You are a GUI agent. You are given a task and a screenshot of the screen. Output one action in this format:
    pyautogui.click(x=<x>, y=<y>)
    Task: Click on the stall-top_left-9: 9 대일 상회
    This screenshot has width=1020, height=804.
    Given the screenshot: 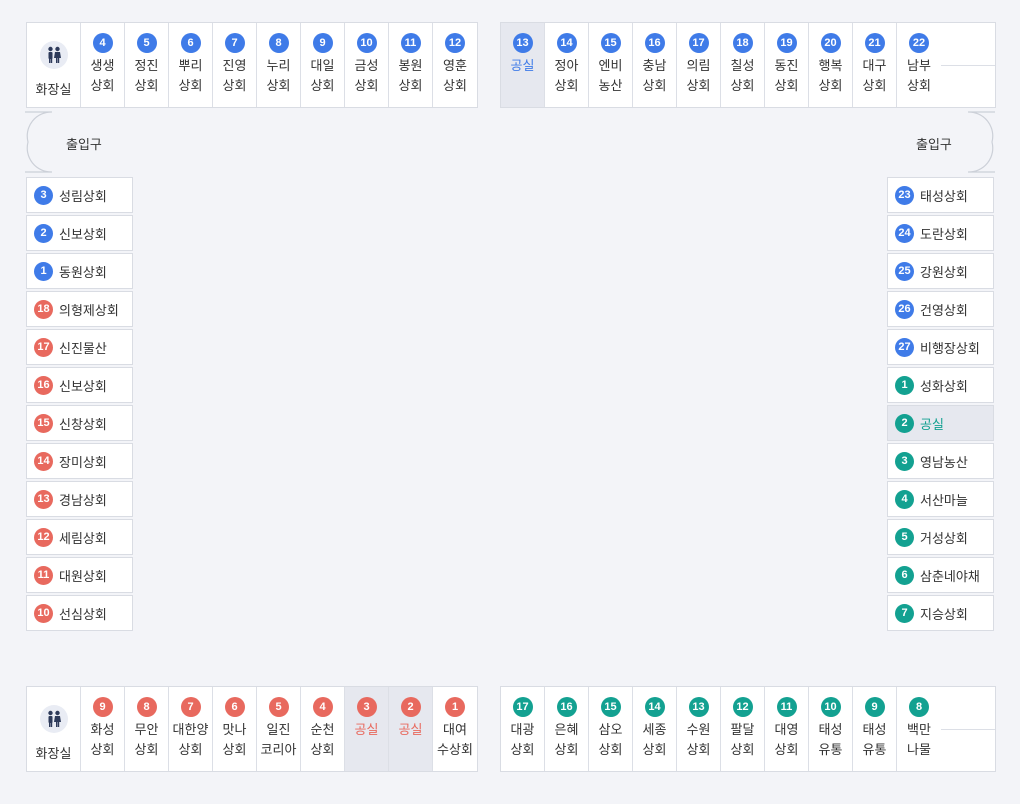 What is the action you would take?
    pyautogui.click(x=323, y=65)
    